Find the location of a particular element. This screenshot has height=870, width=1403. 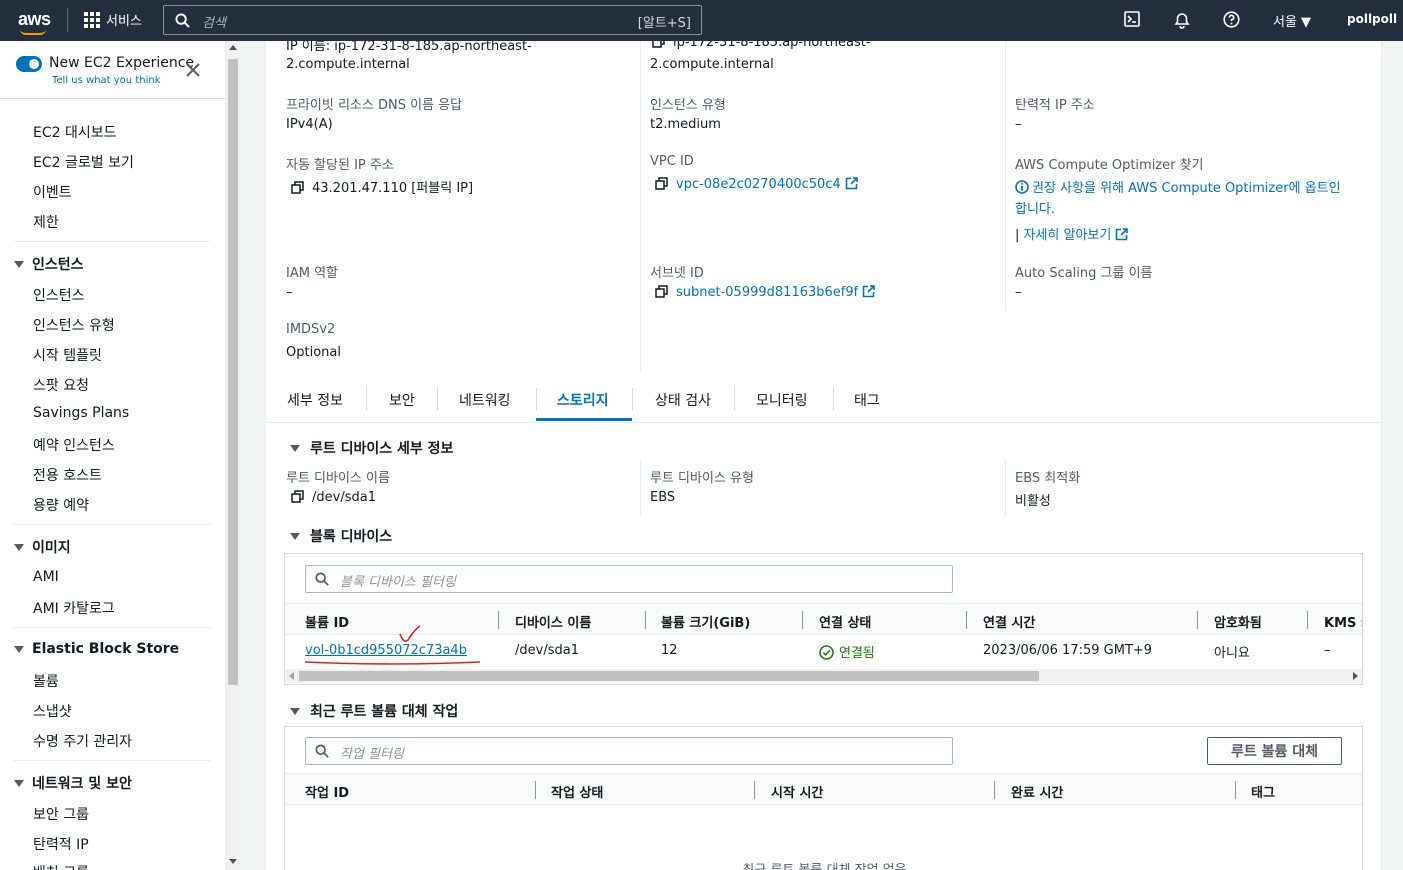

new-experience-toggle is located at coordinates (29, 64).